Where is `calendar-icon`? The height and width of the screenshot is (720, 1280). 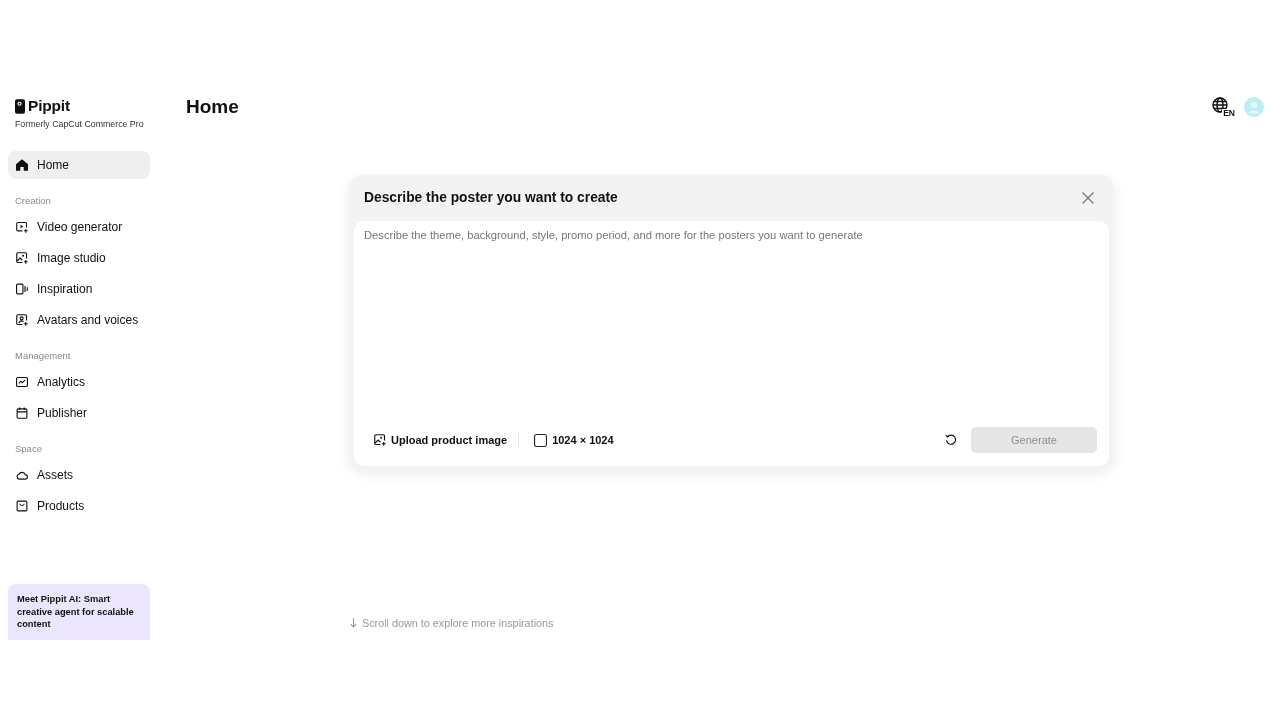 calendar-icon is located at coordinates (22, 413).